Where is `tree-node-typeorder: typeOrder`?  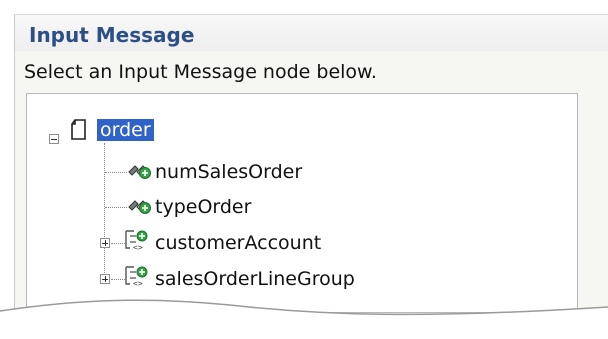 tree-node-typeorder: typeOrder is located at coordinates (203, 207).